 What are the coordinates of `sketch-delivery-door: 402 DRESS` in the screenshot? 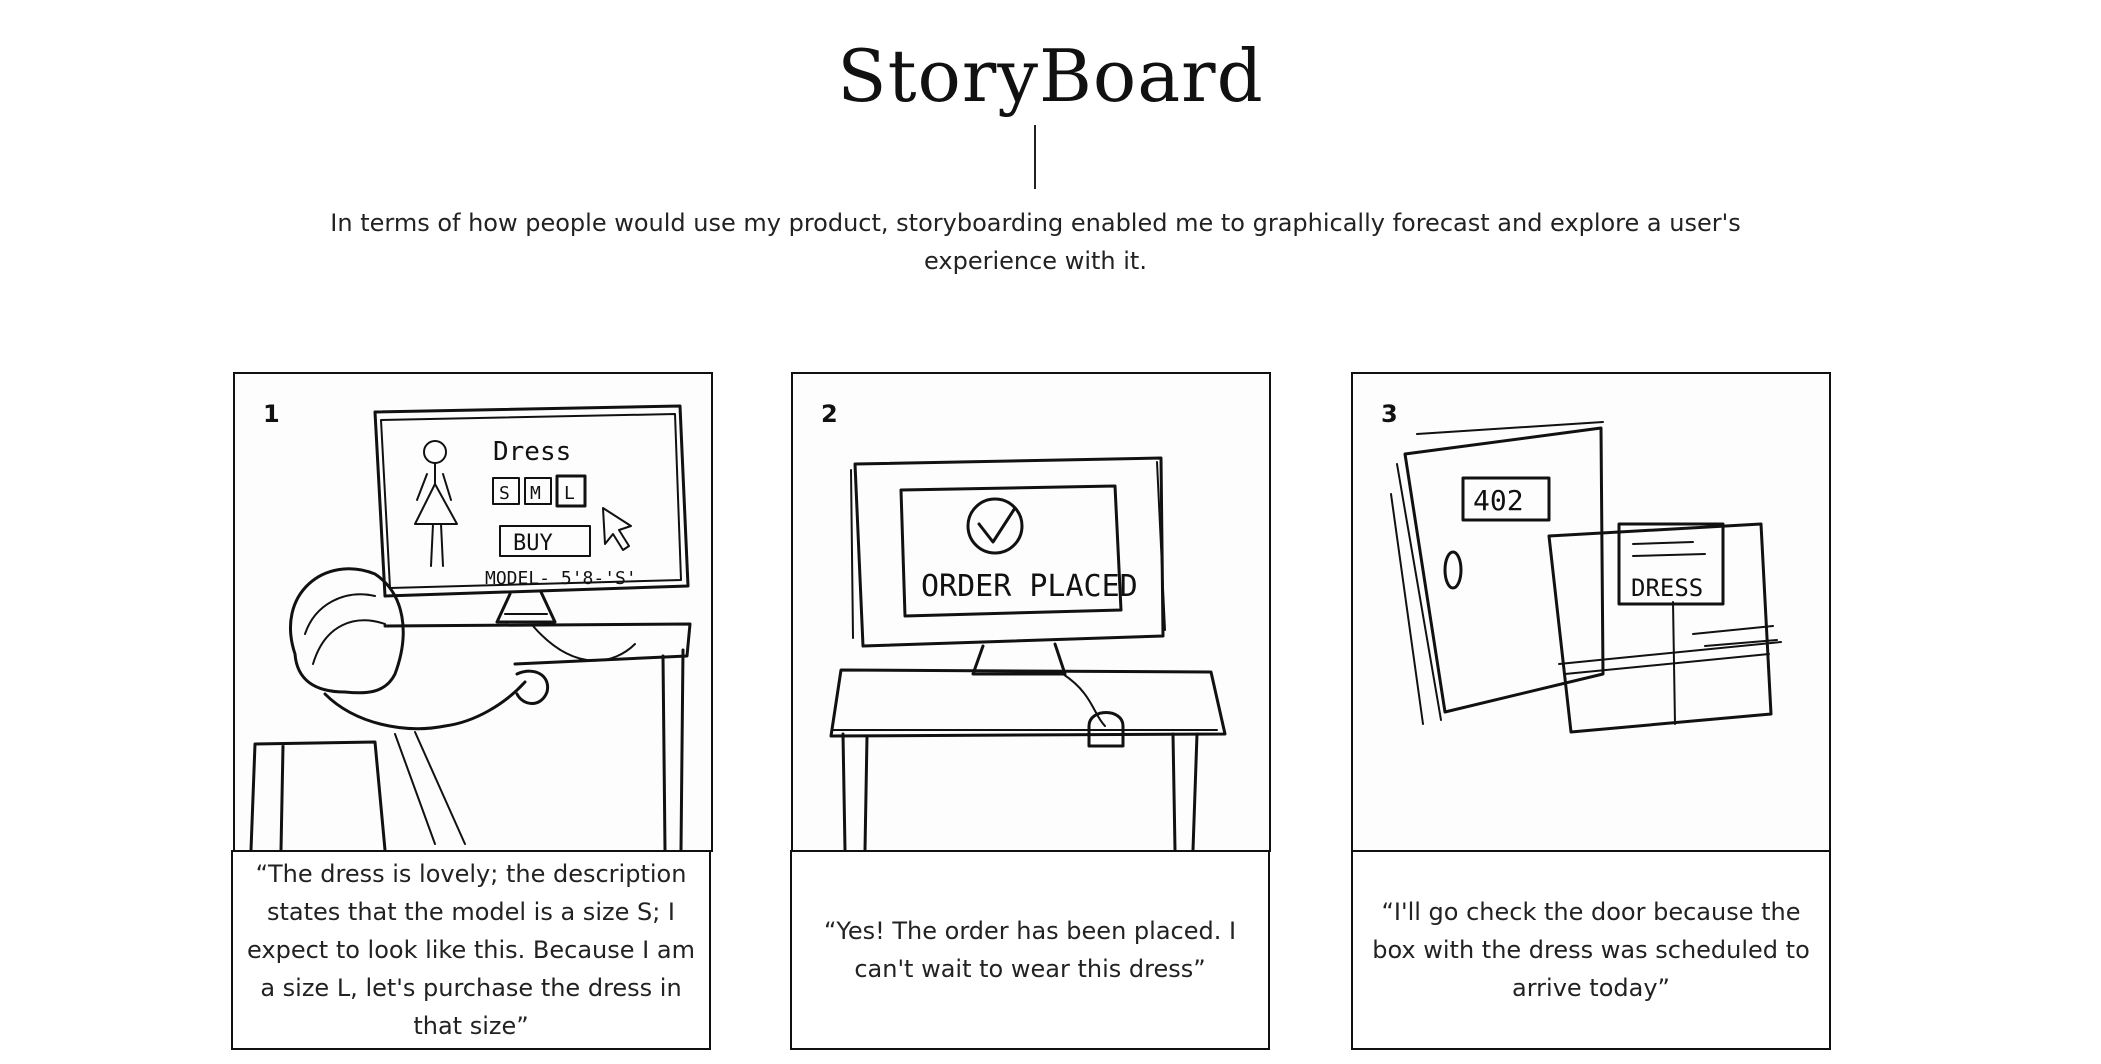 It's located at (1586, 577).